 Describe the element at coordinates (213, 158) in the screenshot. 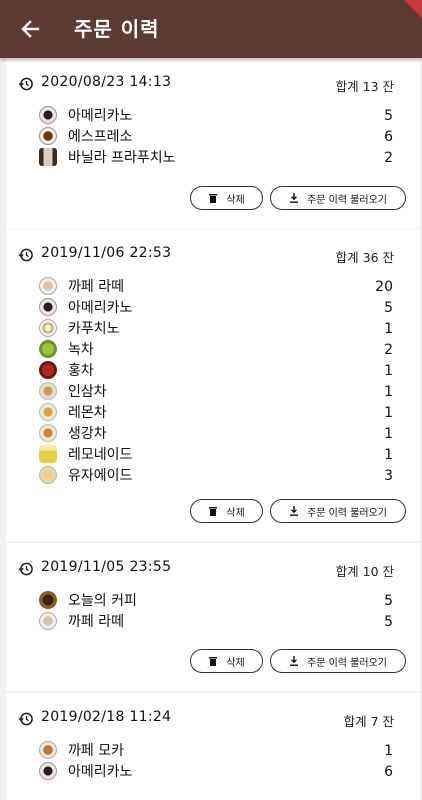

I see `list-item: 바닐라 프라푸치노 2` at that location.